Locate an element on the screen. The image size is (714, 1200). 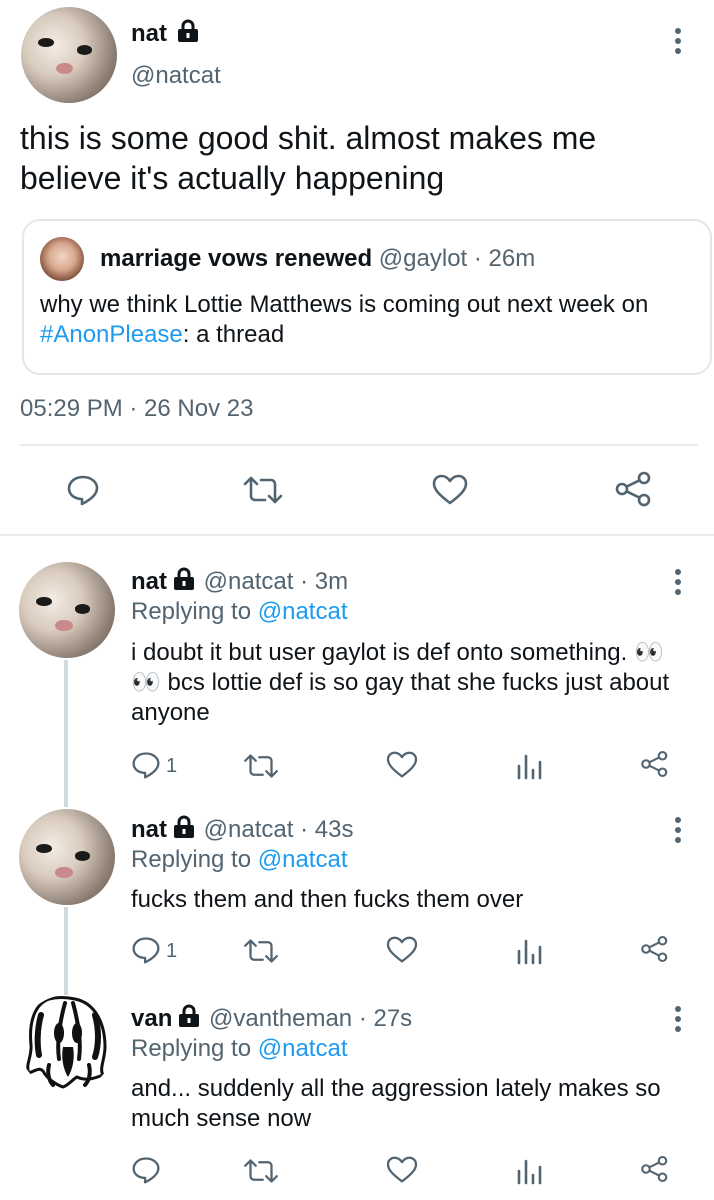
ghostface-mask-icon is located at coordinates (66, 1042).